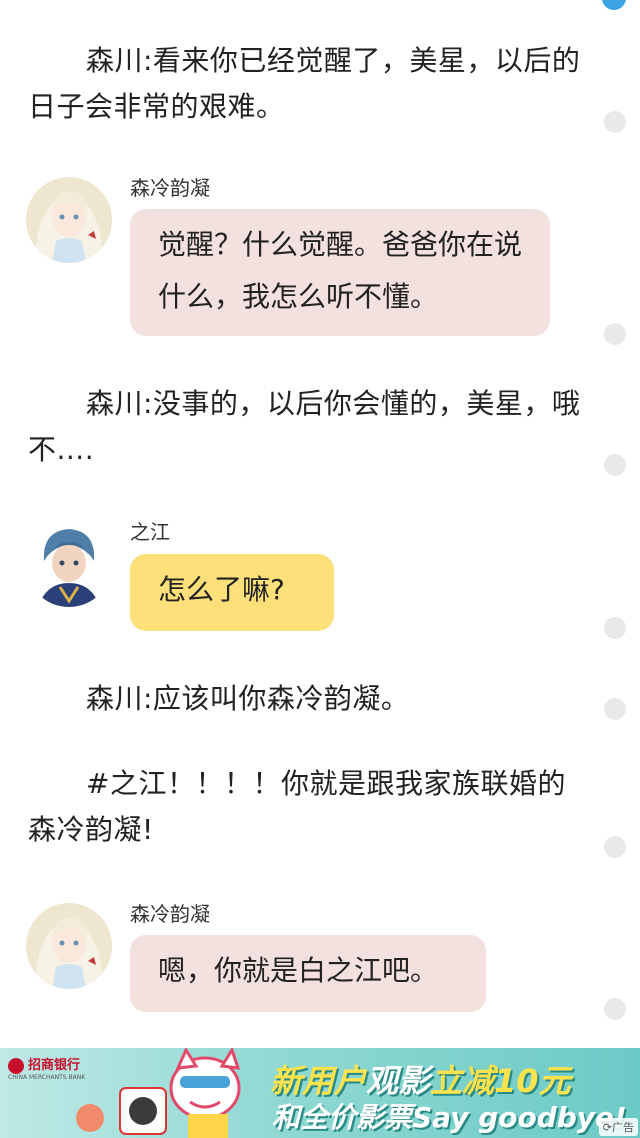 The height and width of the screenshot is (1138, 640). I want to click on chat-bubble: 嗯，你就是白之江吧。, so click(308, 973).